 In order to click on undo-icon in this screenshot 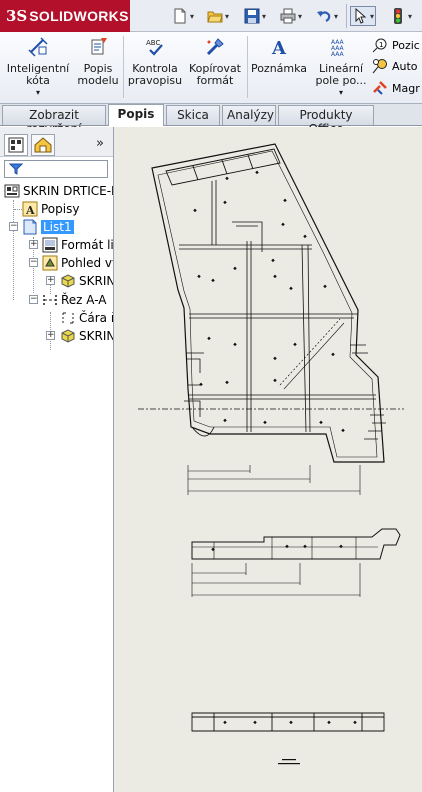, I will do `click(324, 16)`.